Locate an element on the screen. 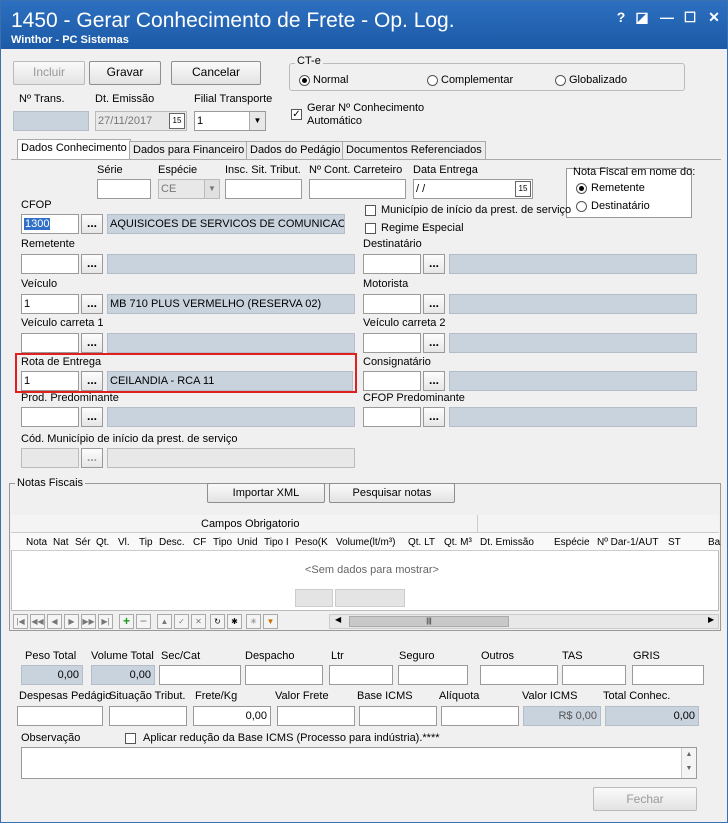 The height and width of the screenshot is (823, 728). nf-destinatario-radio is located at coordinates (581, 206).